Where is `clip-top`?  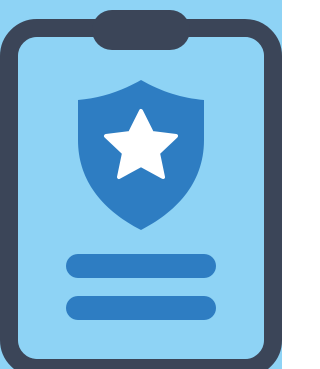 clip-top is located at coordinates (141, 30).